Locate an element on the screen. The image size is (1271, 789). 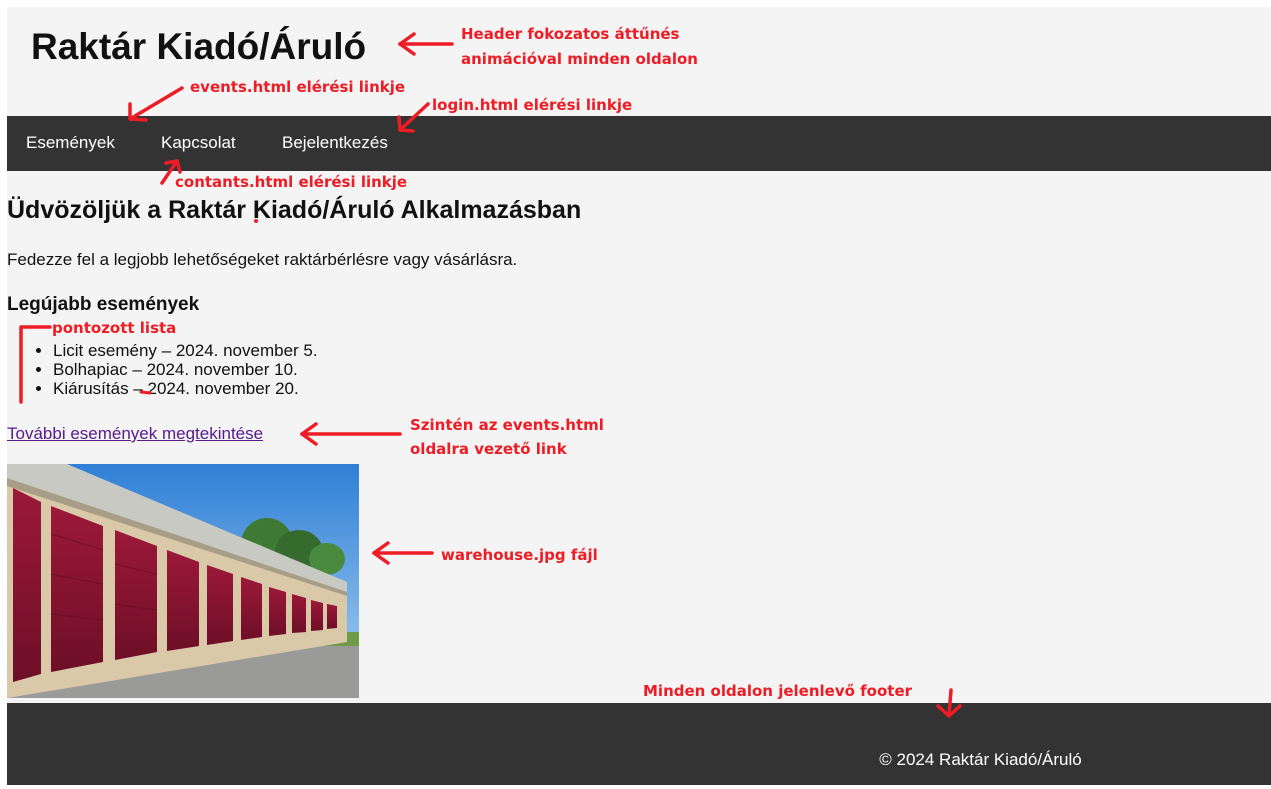
footer-text: © 2024 Raktár Kiadó/Áruló is located at coordinates (980, 759).